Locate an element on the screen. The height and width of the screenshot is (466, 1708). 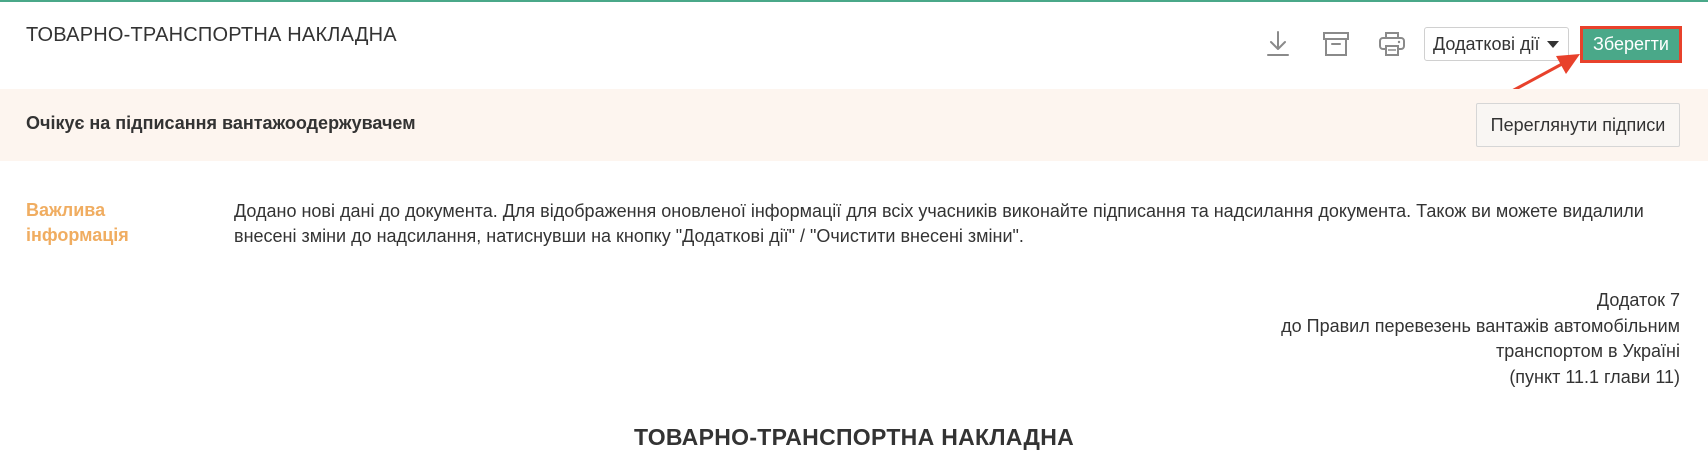
appendix-line: (пункт 11.1 глави 11) is located at coordinates (1594, 376).